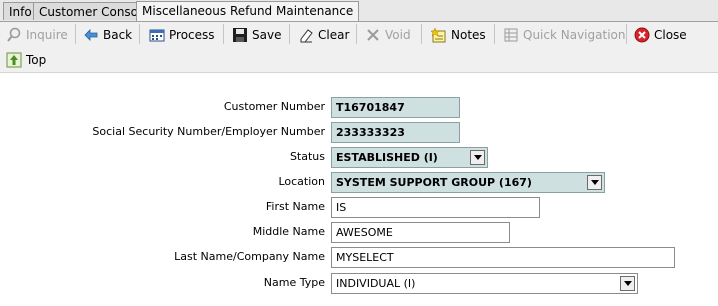  I want to click on name-type-value: INDIVIDUAL (I), so click(376, 283).